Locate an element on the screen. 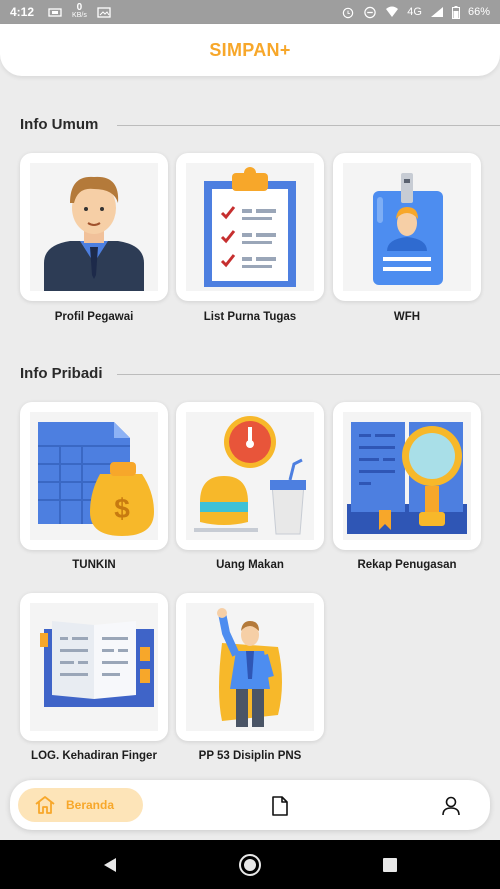 The width and height of the screenshot is (500, 889). menu-label: Uang Makan is located at coordinates (250, 565).